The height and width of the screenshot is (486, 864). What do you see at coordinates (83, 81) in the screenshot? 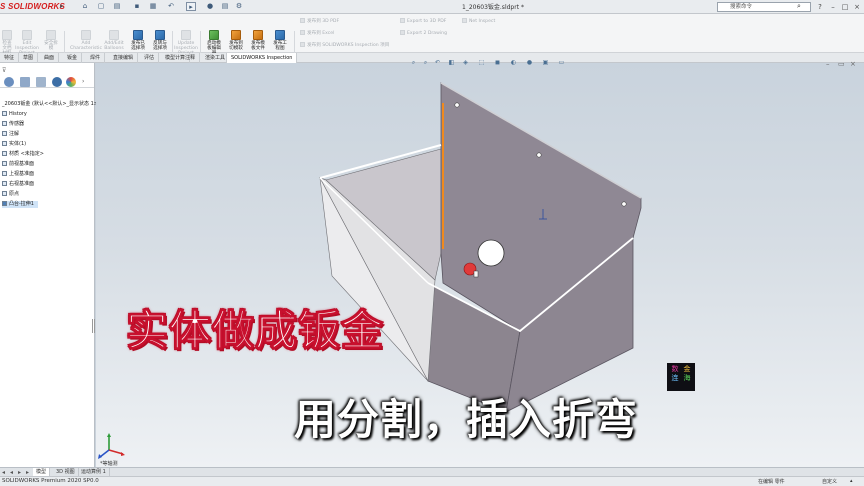
I see `panel-more-icon: ›` at bounding box center [83, 81].